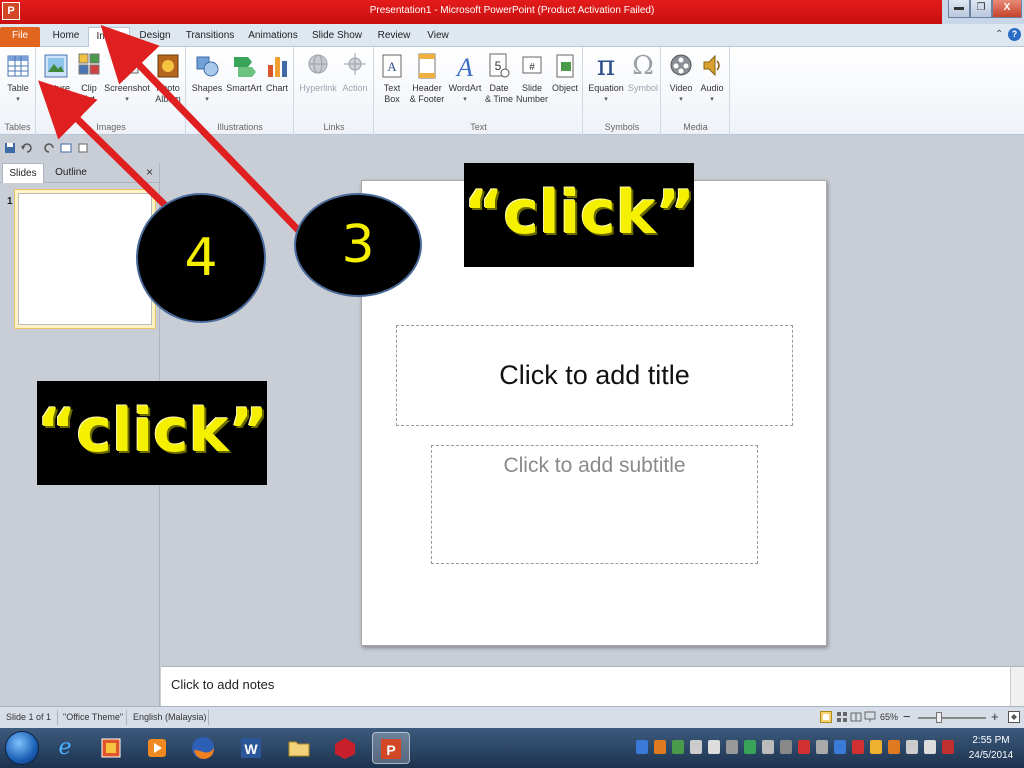 The image size is (1024, 768). Describe the element at coordinates (170, 717) in the screenshot. I see `language-indicator: English (Malaysia)` at that location.